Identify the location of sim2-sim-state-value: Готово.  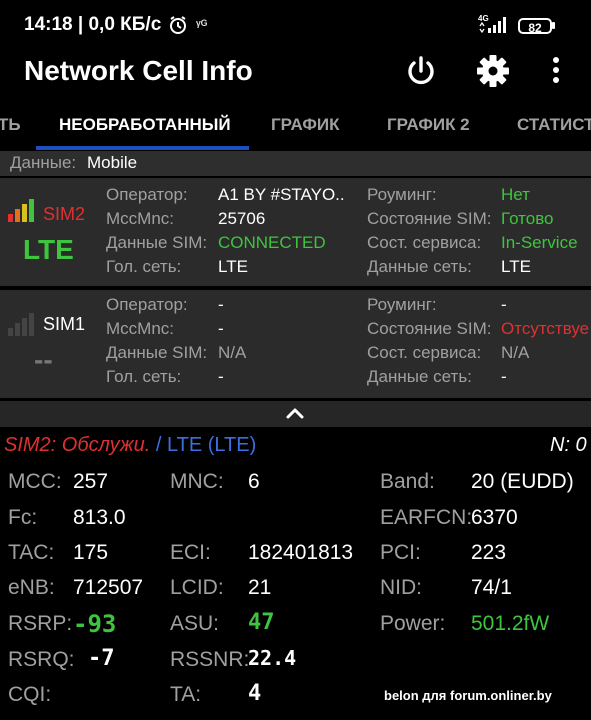
(527, 218).